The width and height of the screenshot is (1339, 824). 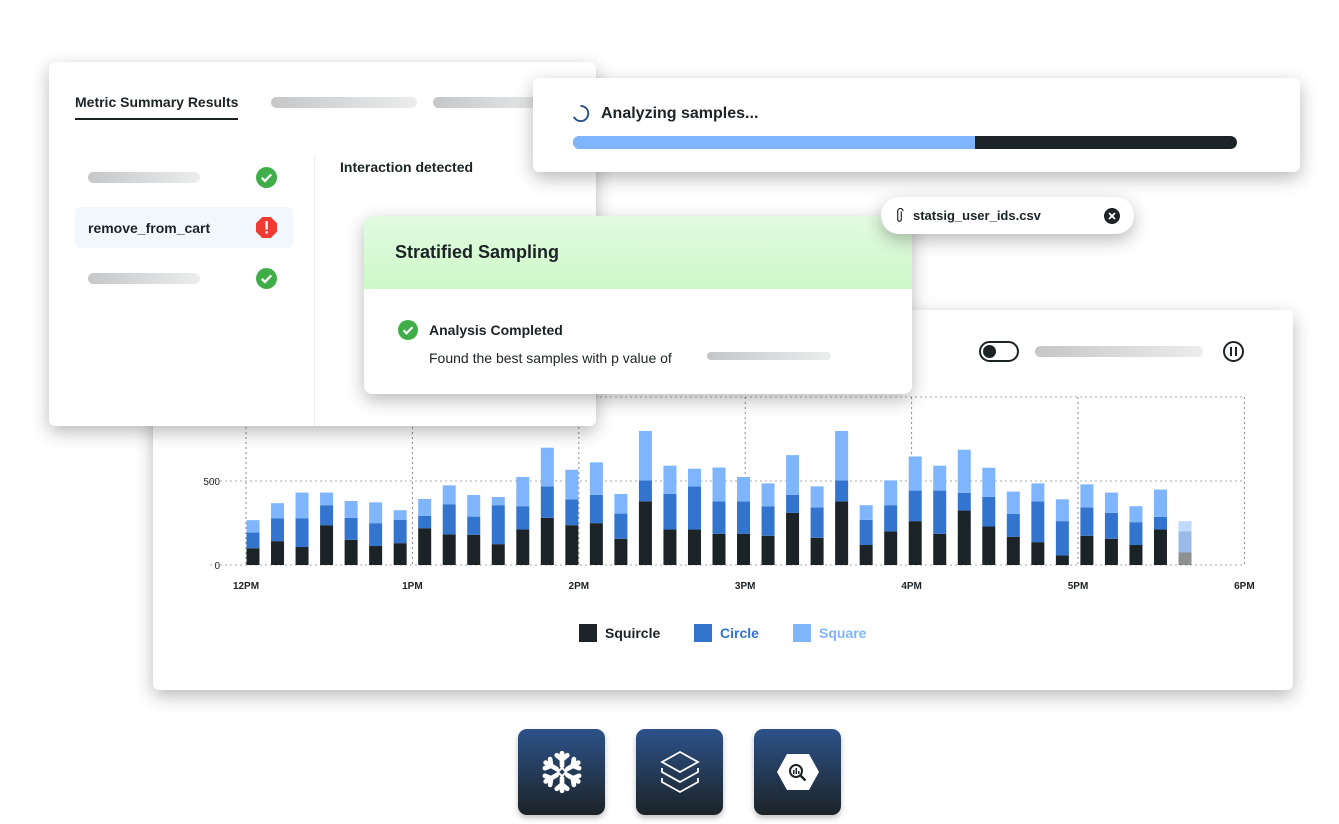 I want to click on y-tick-label: 0, so click(x=217, y=566).